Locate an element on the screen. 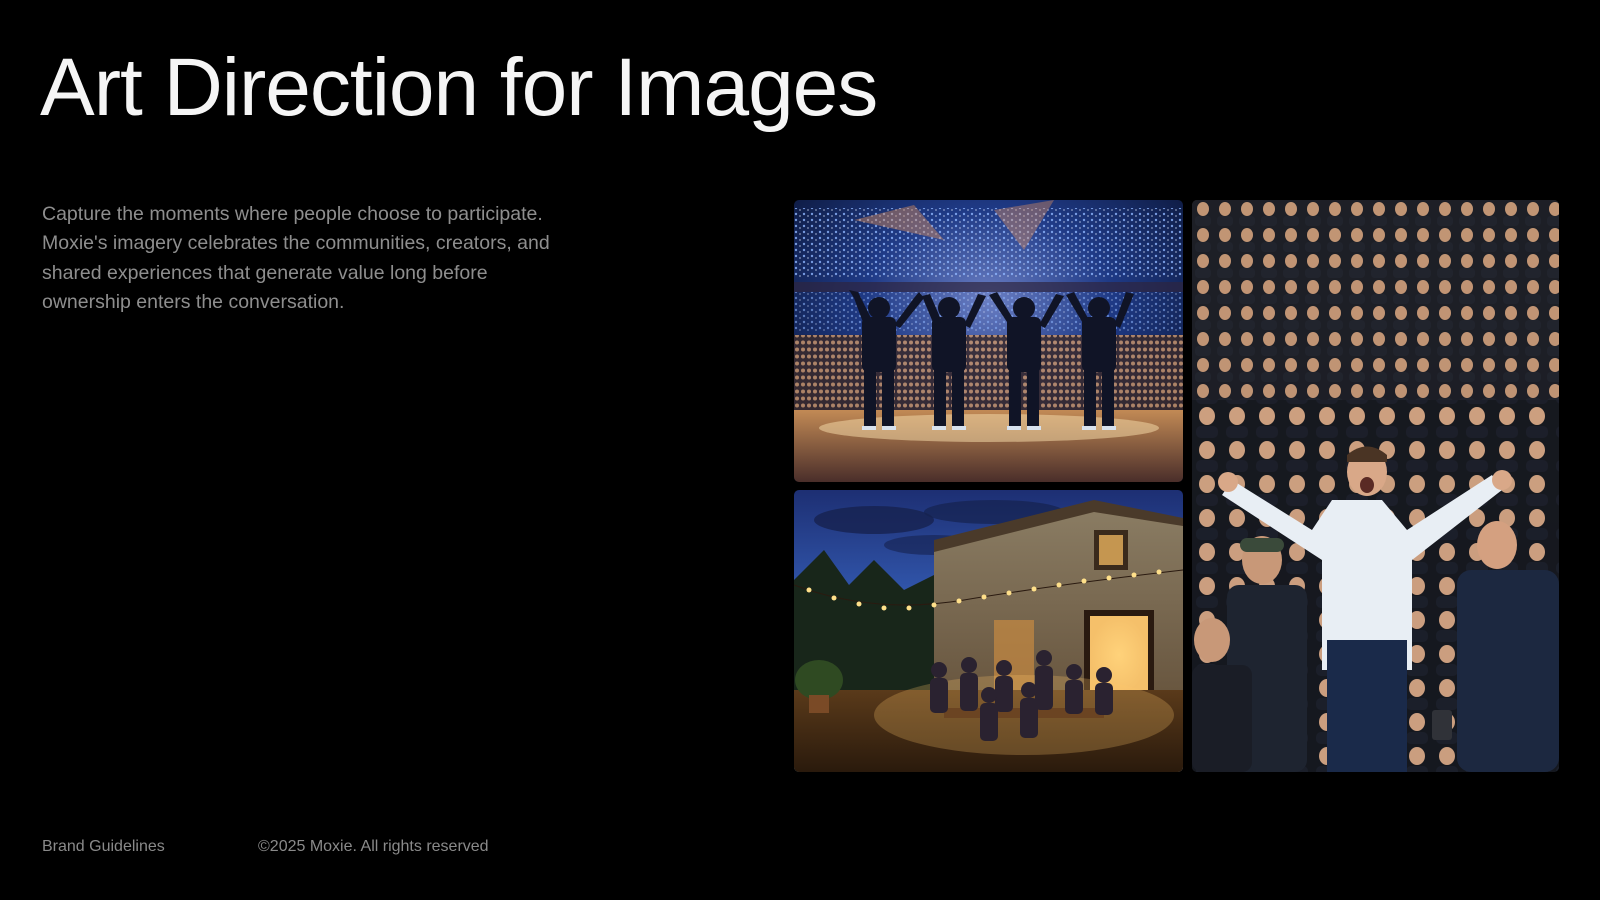 This screenshot has height=900, width=1600. intro-line: ownership enters the conversation. is located at coordinates (193, 301).